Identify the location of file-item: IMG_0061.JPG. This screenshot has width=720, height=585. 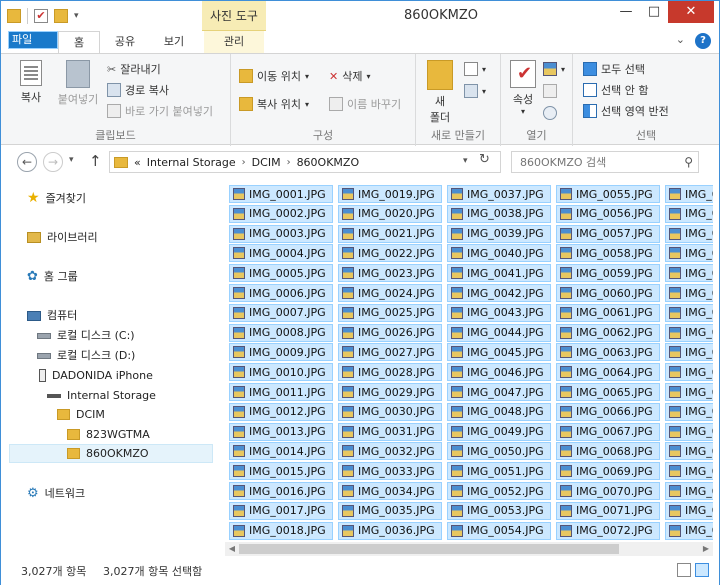
(608, 312).